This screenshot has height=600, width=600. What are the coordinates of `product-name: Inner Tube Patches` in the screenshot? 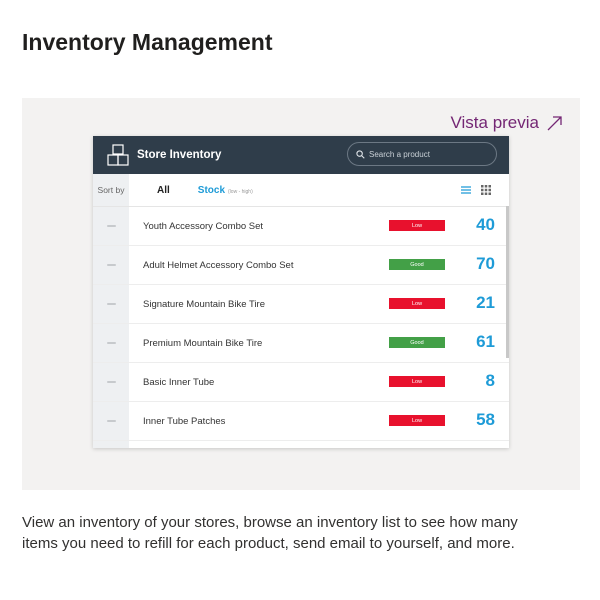 It's located at (184, 421).